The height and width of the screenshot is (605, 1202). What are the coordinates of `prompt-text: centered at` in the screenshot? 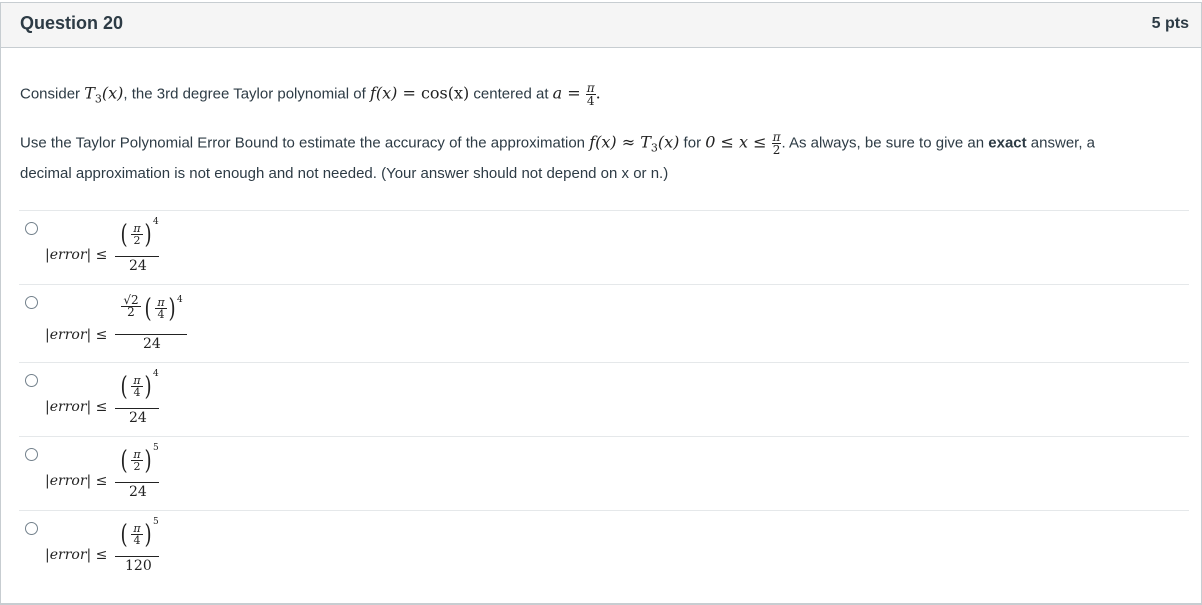 It's located at (511, 94).